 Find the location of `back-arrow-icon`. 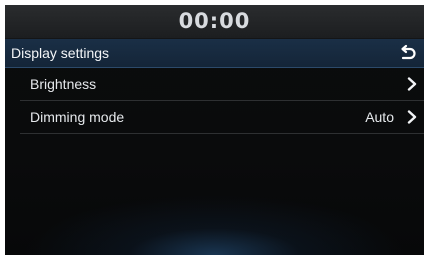

back-arrow-icon is located at coordinates (408, 53).